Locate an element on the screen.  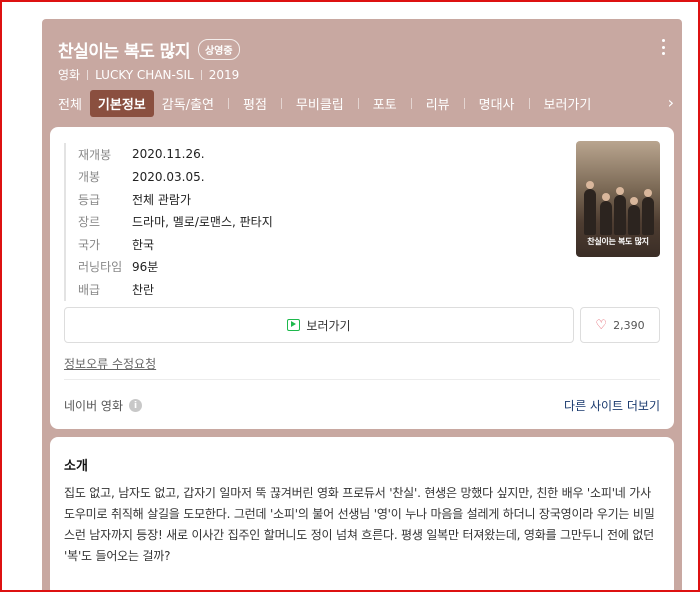
info-value: 전체 관람가 is located at coordinates (162, 199).